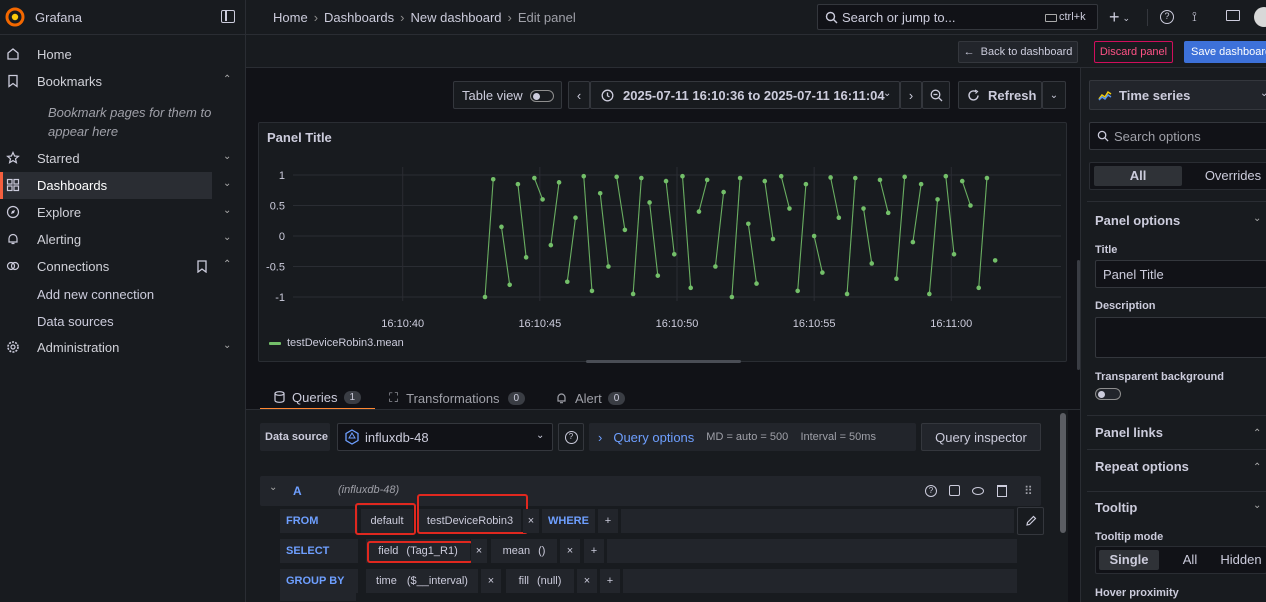  What do you see at coordinates (202, 266) in the screenshot?
I see `bookmark-icon` at bounding box center [202, 266].